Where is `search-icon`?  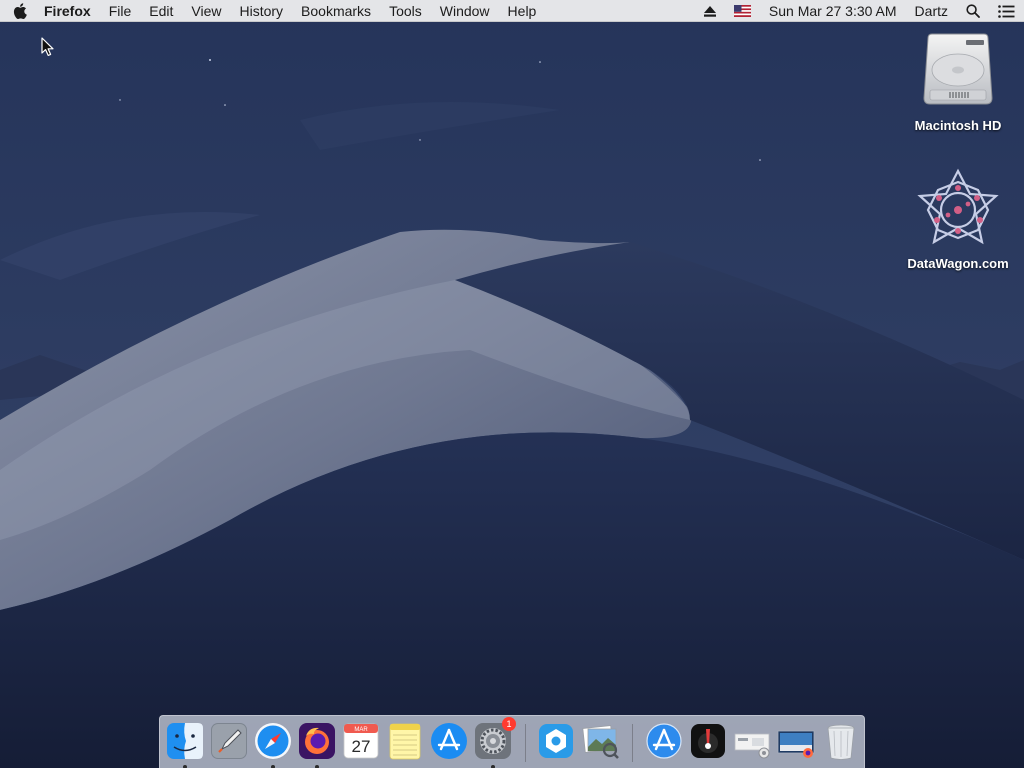 search-icon is located at coordinates (973, 11).